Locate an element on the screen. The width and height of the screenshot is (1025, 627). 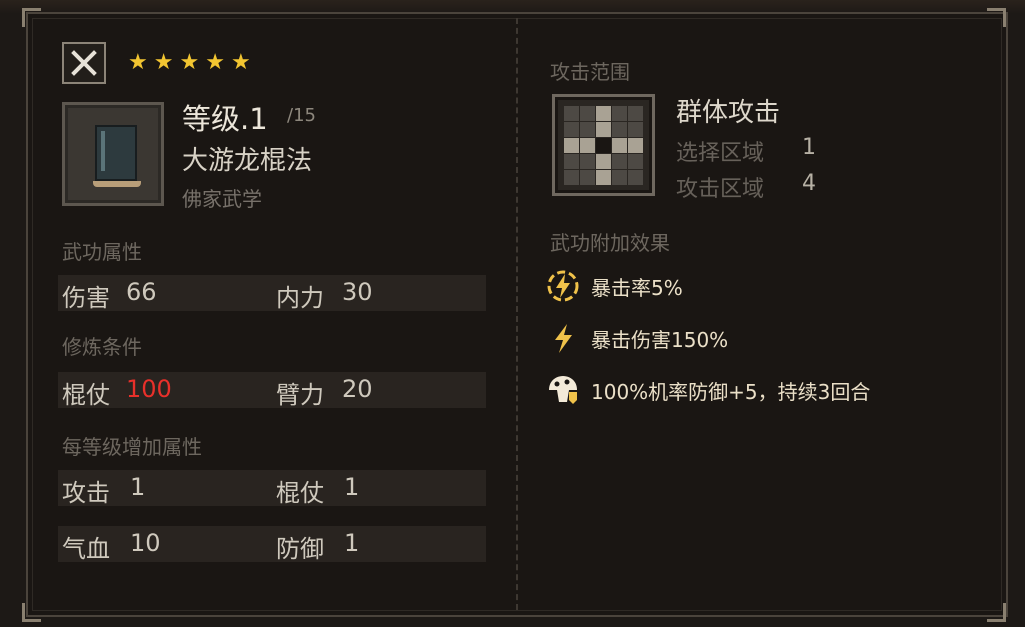
attack-area-value: 4 is located at coordinates (809, 183).